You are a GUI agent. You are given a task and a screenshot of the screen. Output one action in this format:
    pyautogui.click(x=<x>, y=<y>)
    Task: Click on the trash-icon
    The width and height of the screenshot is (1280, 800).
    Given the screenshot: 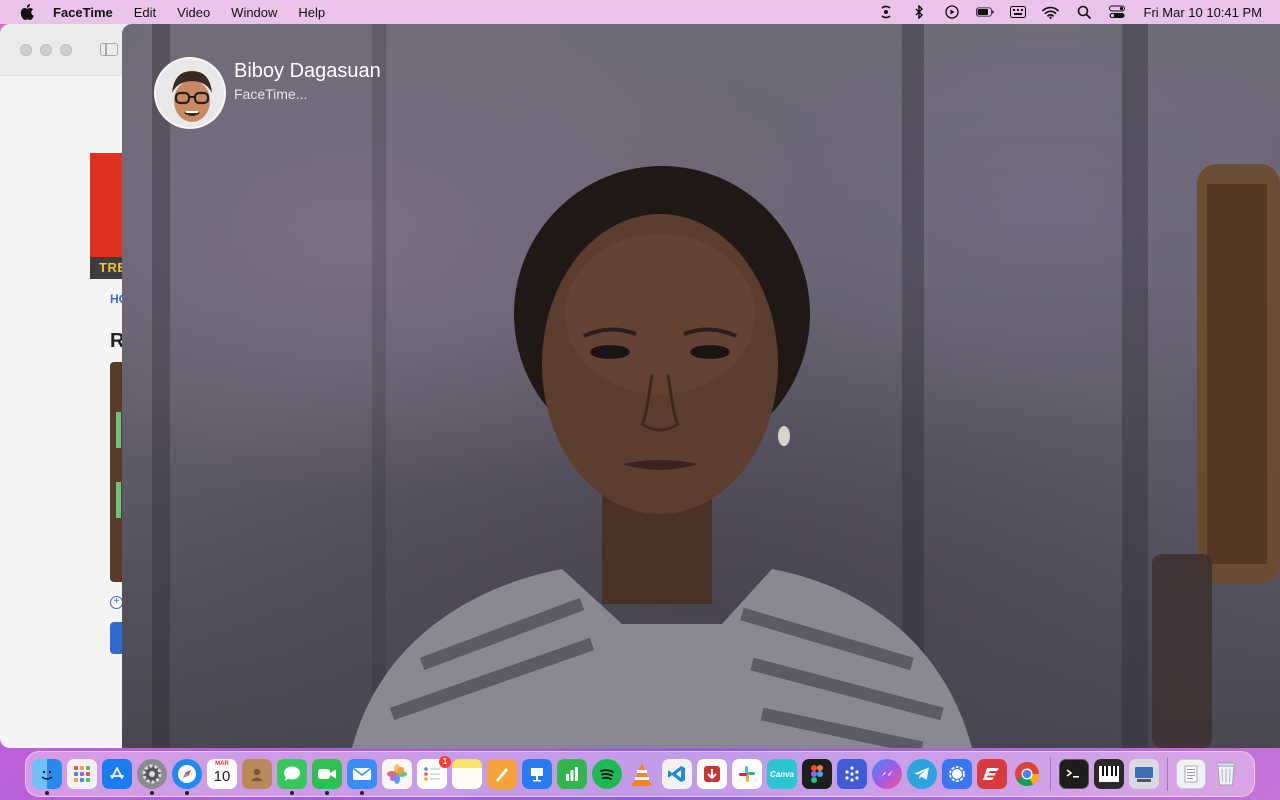 What is the action you would take?
    pyautogui.click(x=1226, y=774)
    